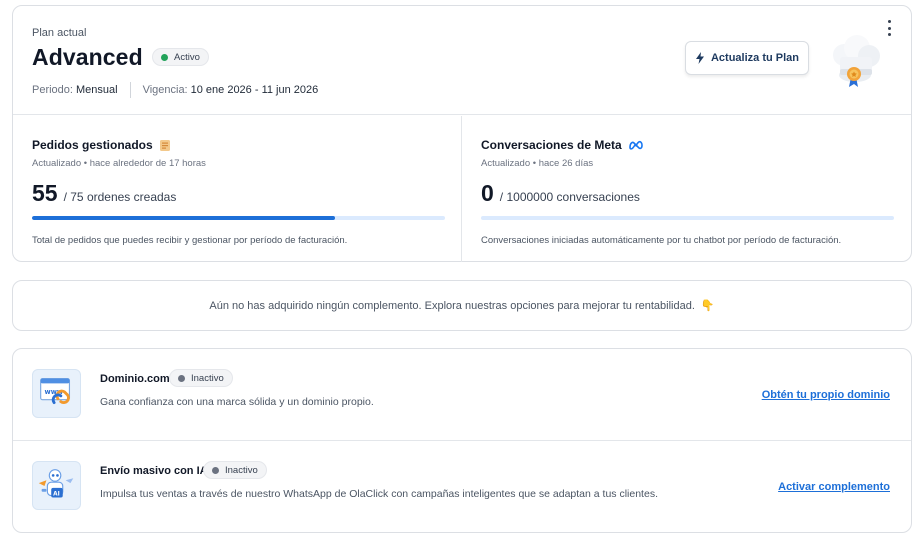  Describe the element at coordinates (856, 61) in the screenshot. I see `chef-hat-medal-icon` at that location.